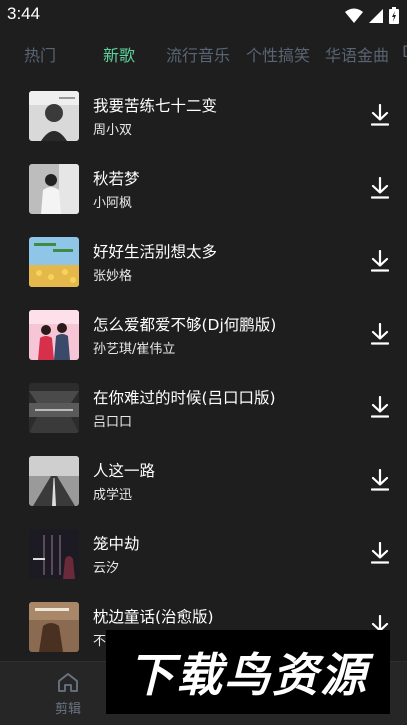  I want to click on watermark: 下载鸟资源, so click(248, 672).